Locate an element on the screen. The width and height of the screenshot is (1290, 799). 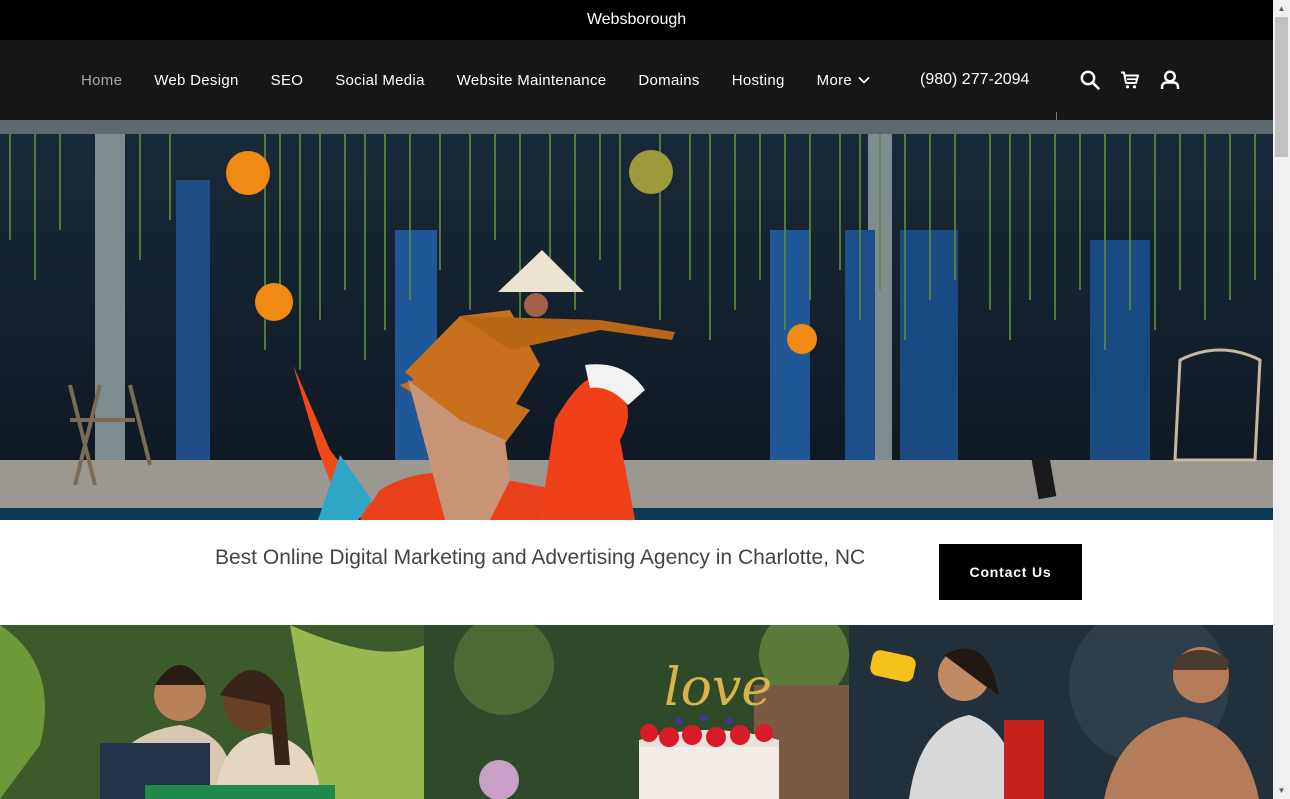
scroll-thumb is located at coordinates (1281, 87).